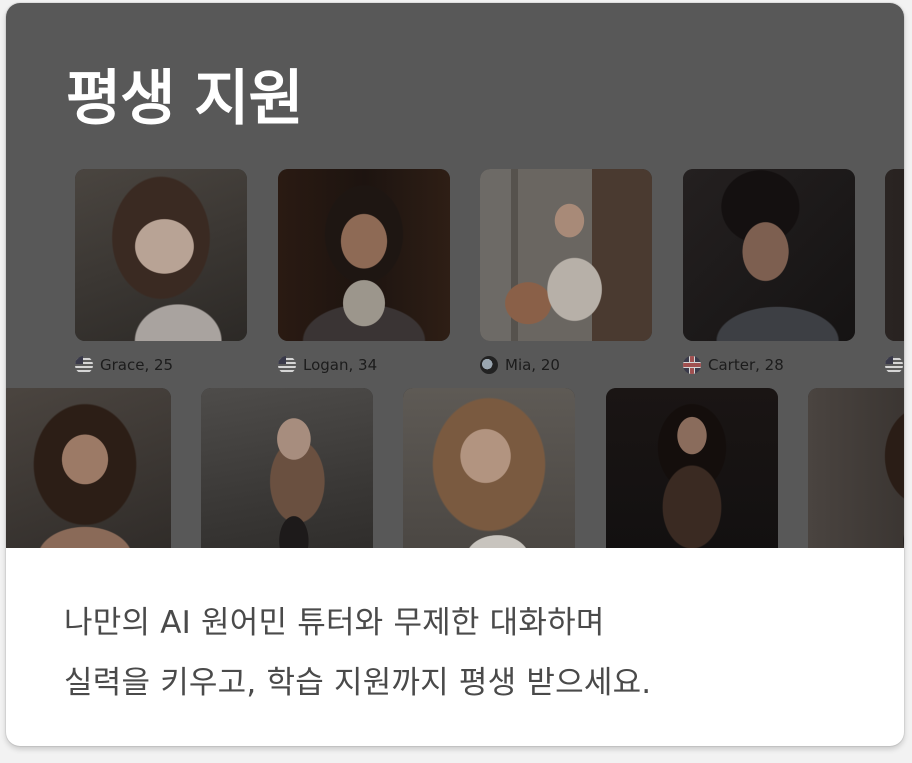 Image resolution: width=912 pixels, height=763 pixels. I want to click on tutor-caption: Carter, 28, so click(733, 365).